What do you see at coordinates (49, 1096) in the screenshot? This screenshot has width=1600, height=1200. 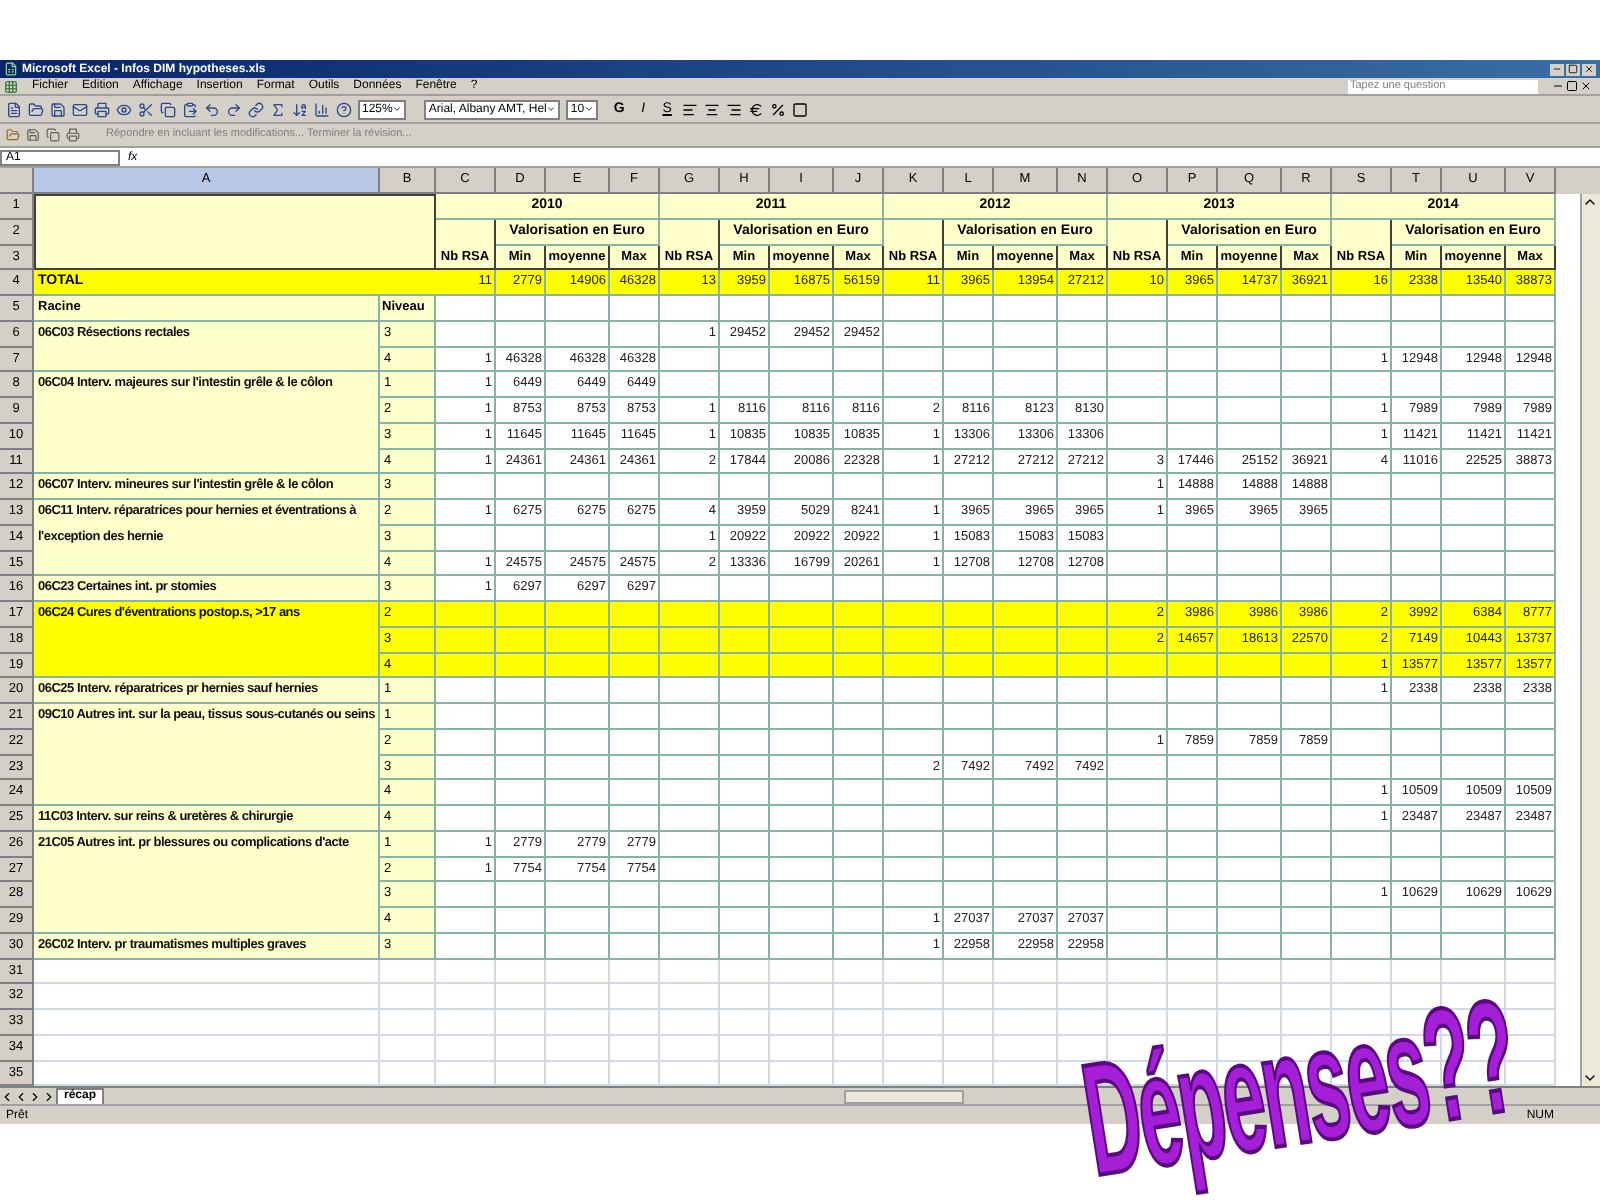 I see `last-sheet-icon` at bounding box center [49, 1096].